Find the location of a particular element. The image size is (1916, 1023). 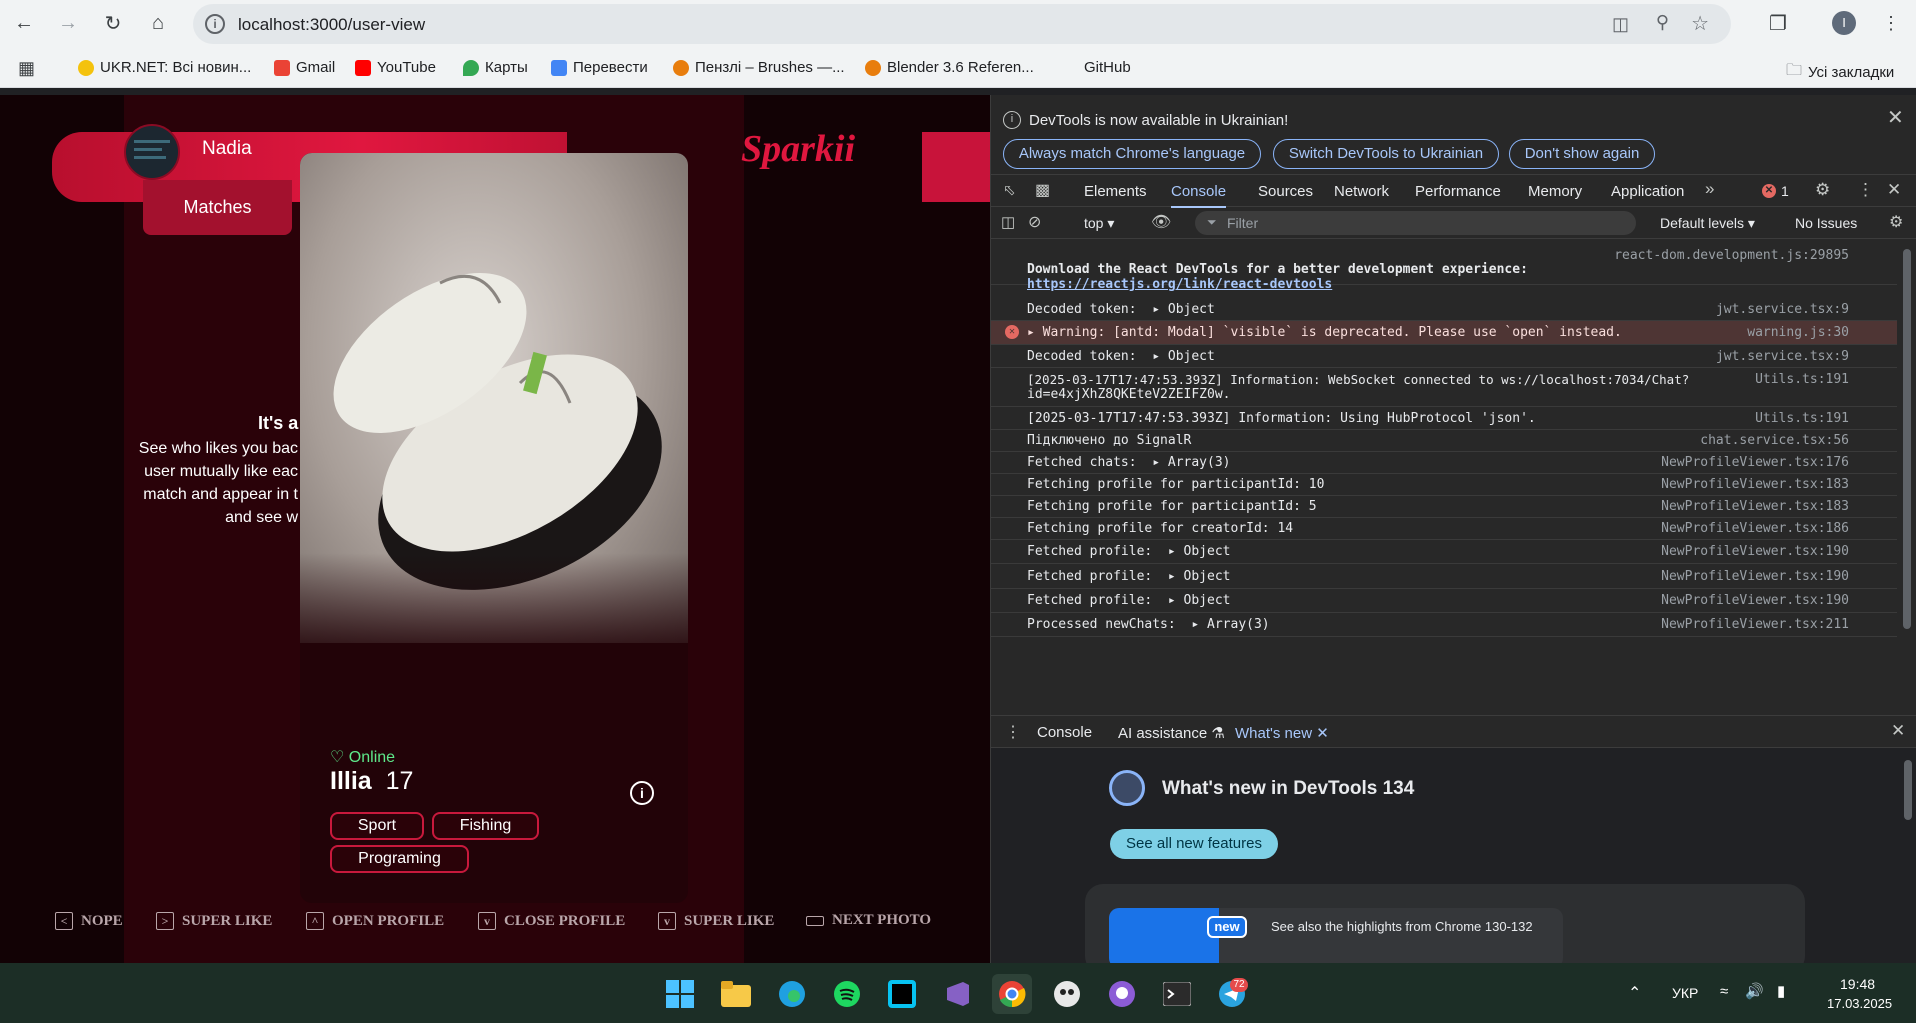

arrow-down-icon: v is located at coordinates (667, 921).